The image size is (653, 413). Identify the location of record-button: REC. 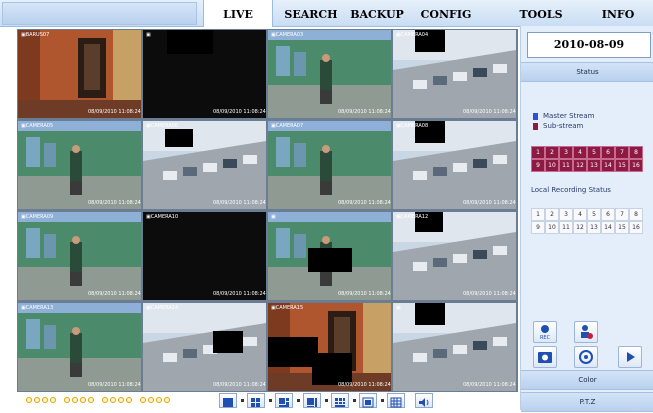
(545, 332).